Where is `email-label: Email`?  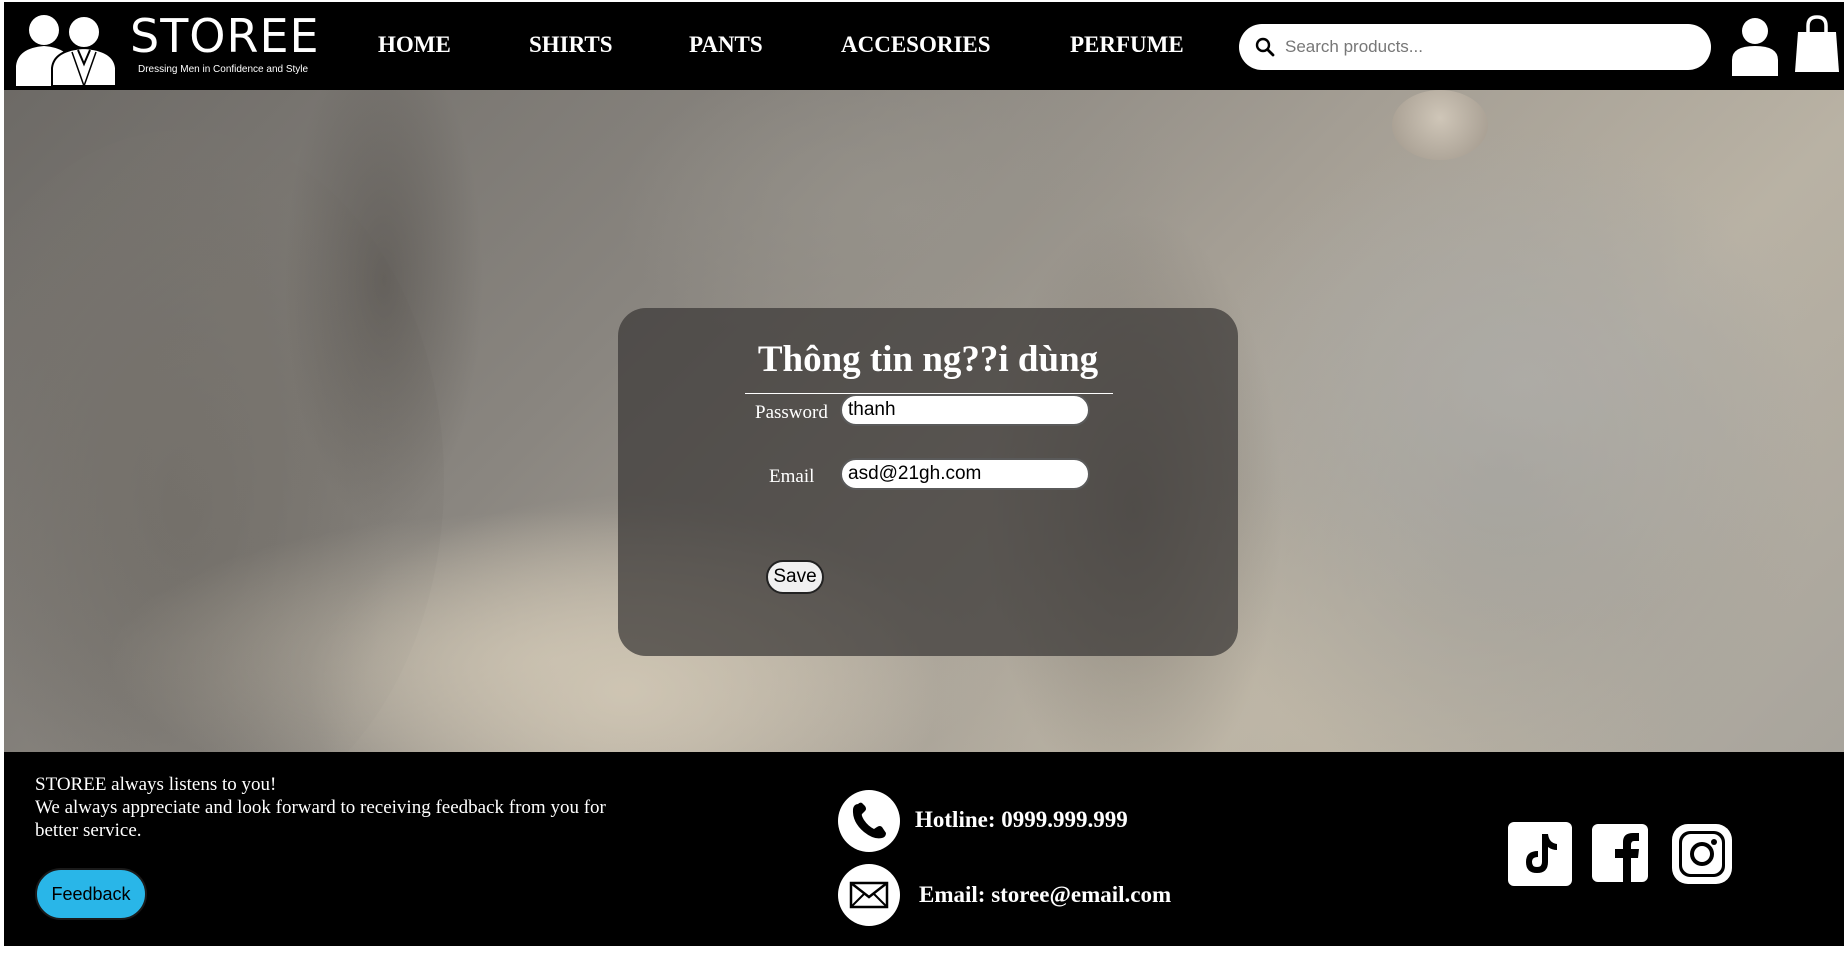 email-label: Email is located at coordinates (792, 476).